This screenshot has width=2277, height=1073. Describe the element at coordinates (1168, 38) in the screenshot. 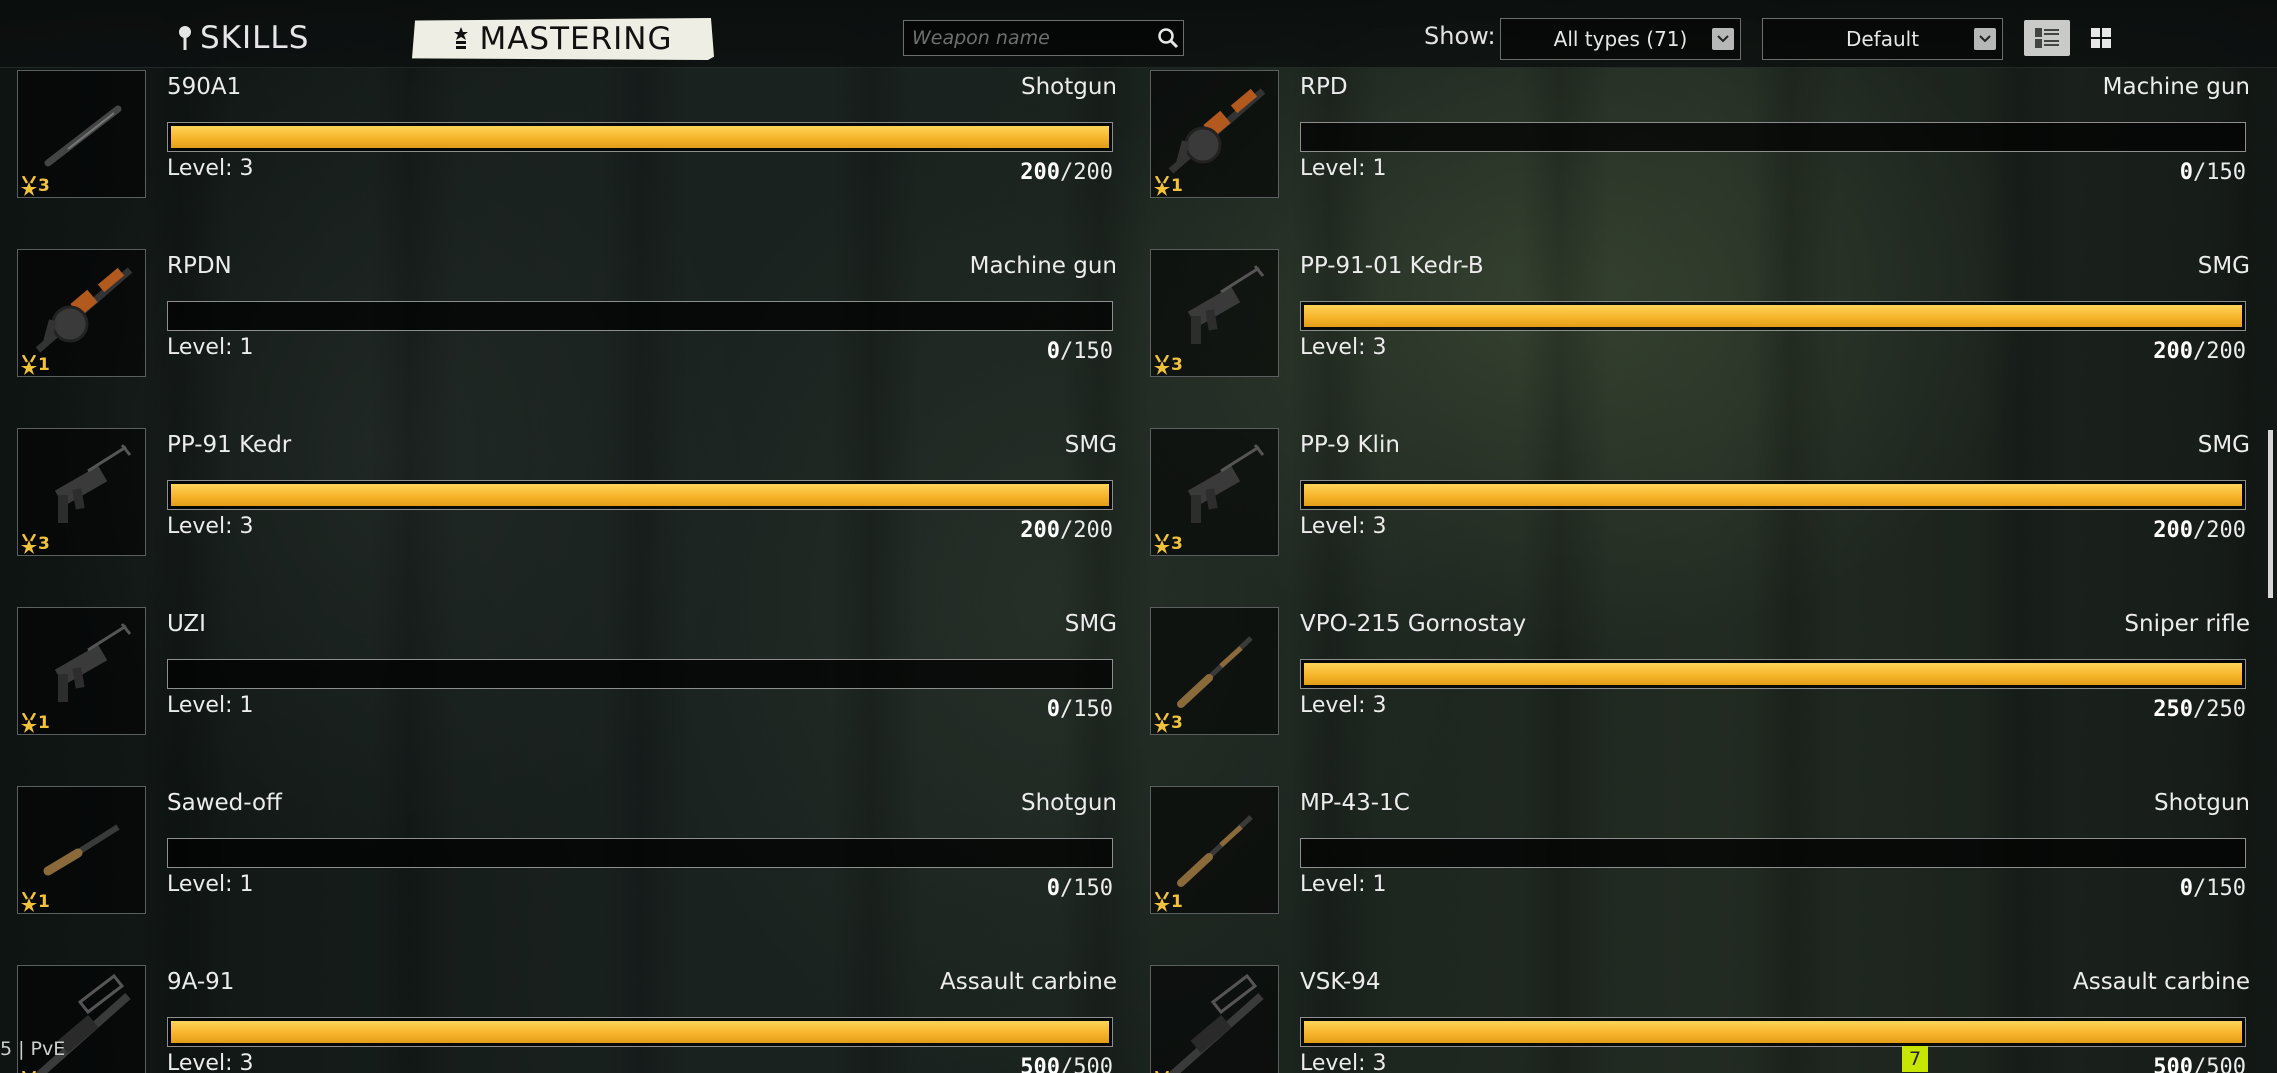

I see `search-icon` at that location.